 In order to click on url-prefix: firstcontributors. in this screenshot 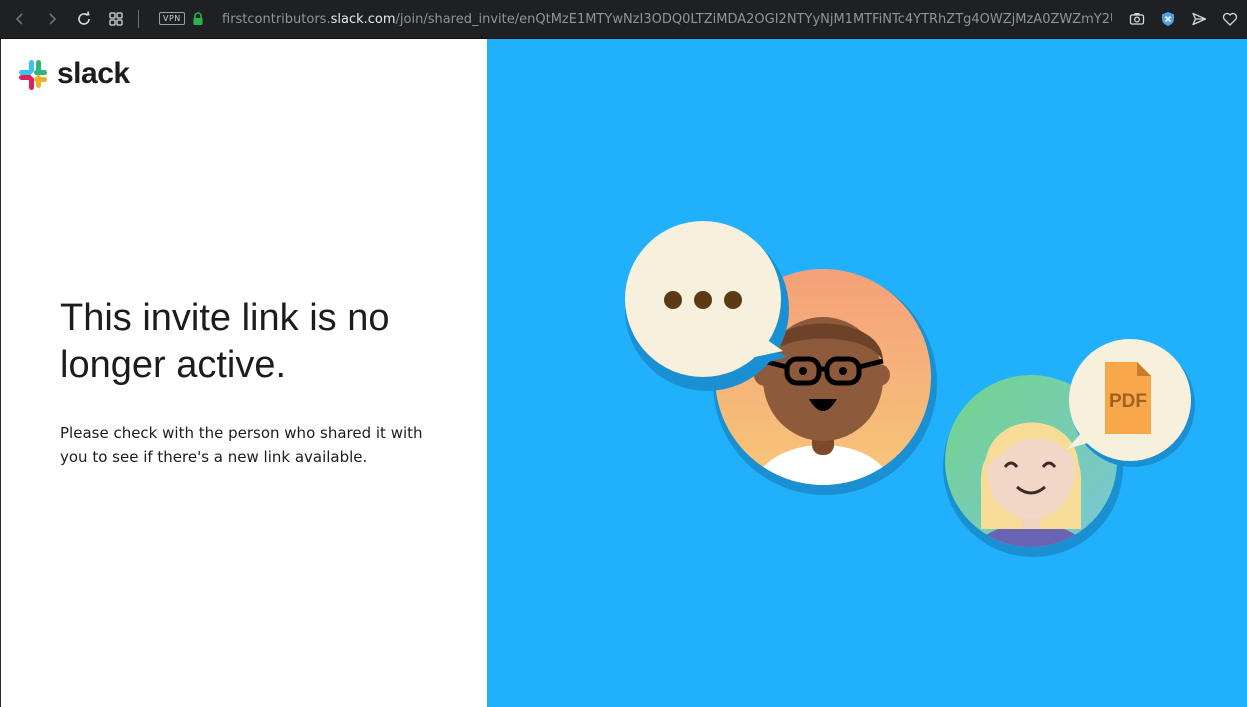, I will do `click(276, 19)`.